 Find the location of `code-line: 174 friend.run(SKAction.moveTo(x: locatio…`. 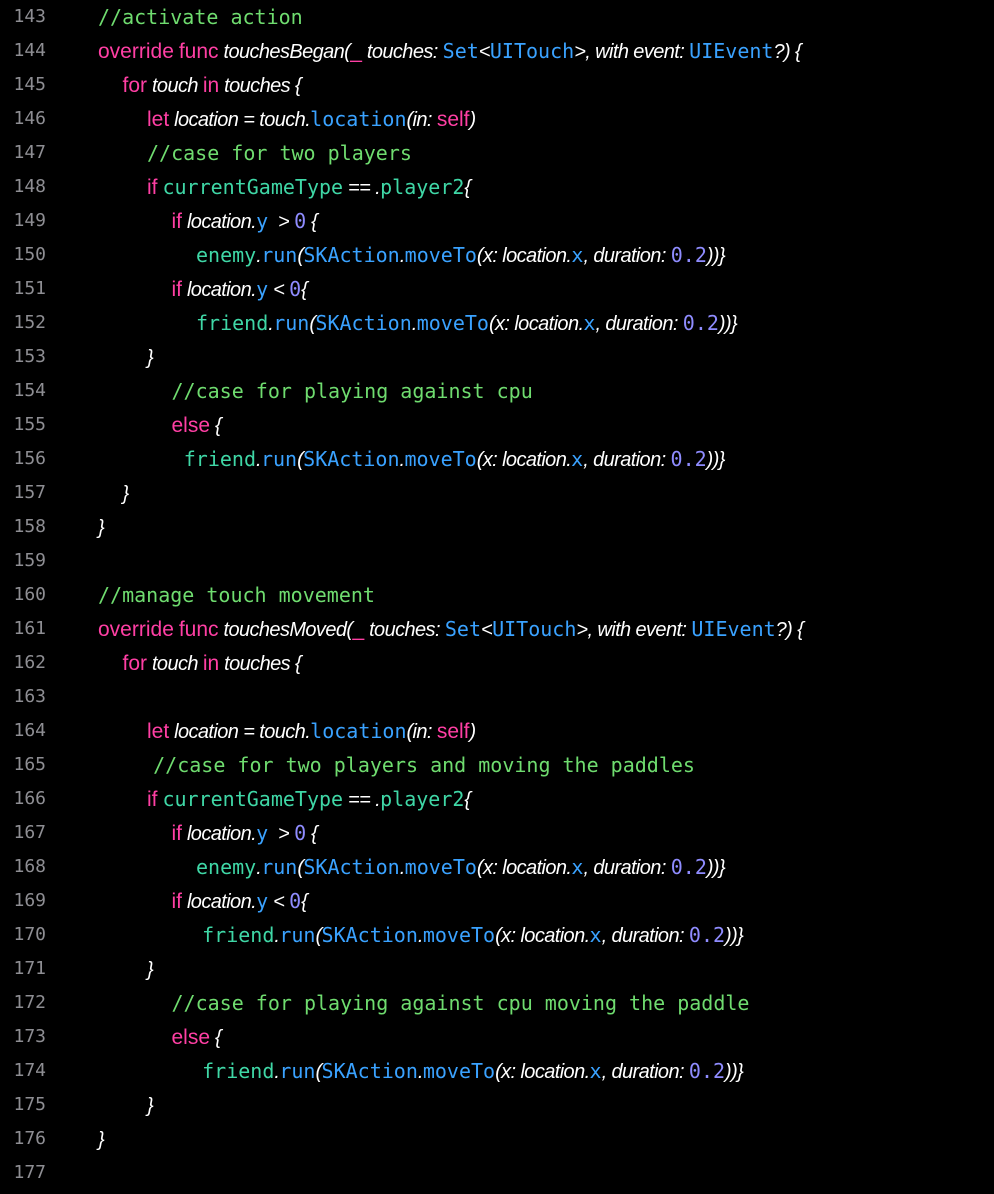

code-line: 174 friend.run(SKAction.moveTo(x: locatio… is located at coordinates (497, 1071).